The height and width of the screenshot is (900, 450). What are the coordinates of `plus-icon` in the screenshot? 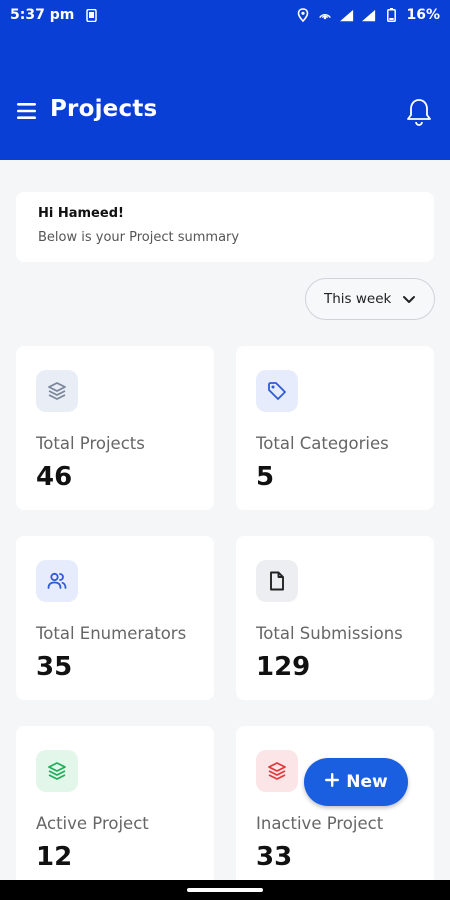 It's located at (332, 782).